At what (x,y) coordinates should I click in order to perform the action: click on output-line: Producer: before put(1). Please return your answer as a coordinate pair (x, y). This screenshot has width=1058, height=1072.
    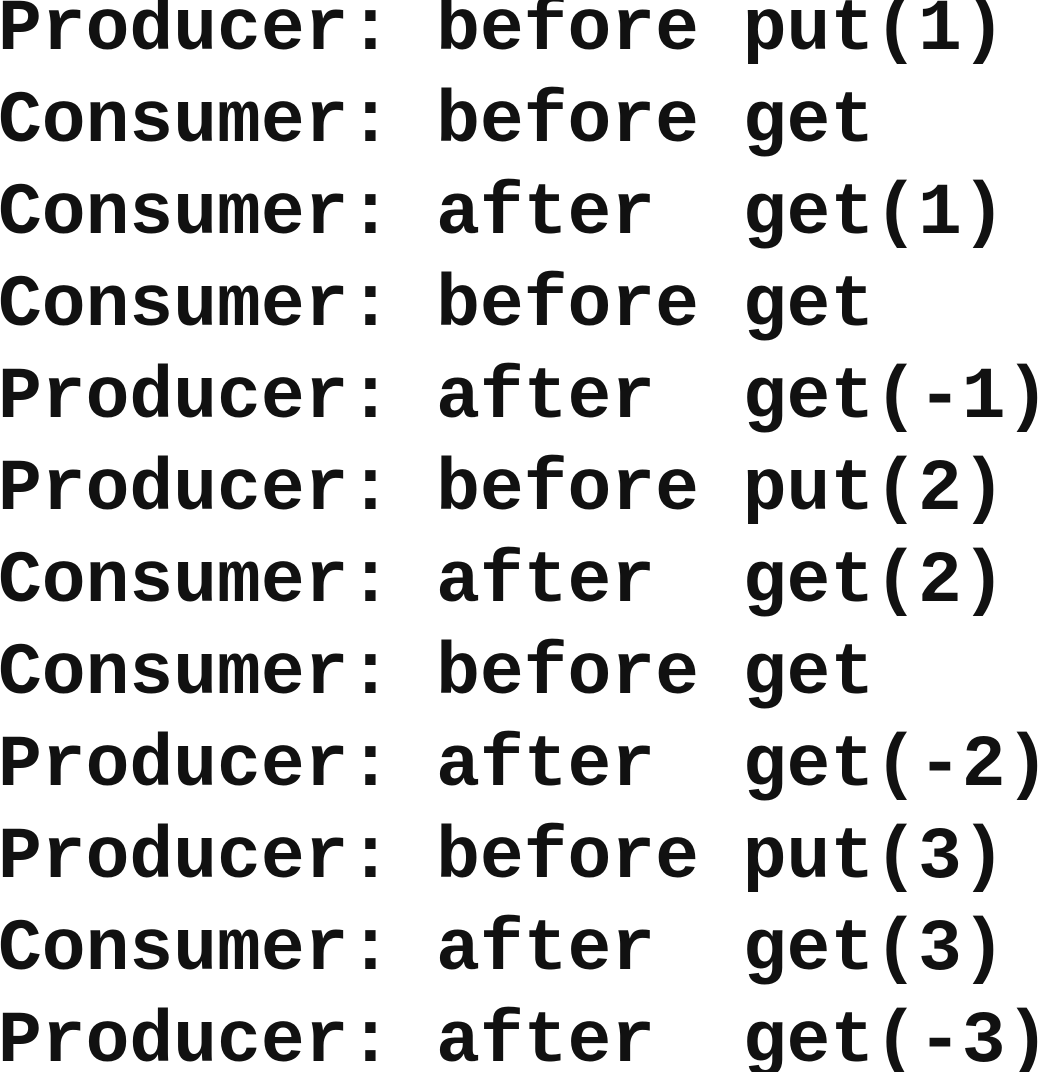
    Looking at the image, I should click on (503, 35).